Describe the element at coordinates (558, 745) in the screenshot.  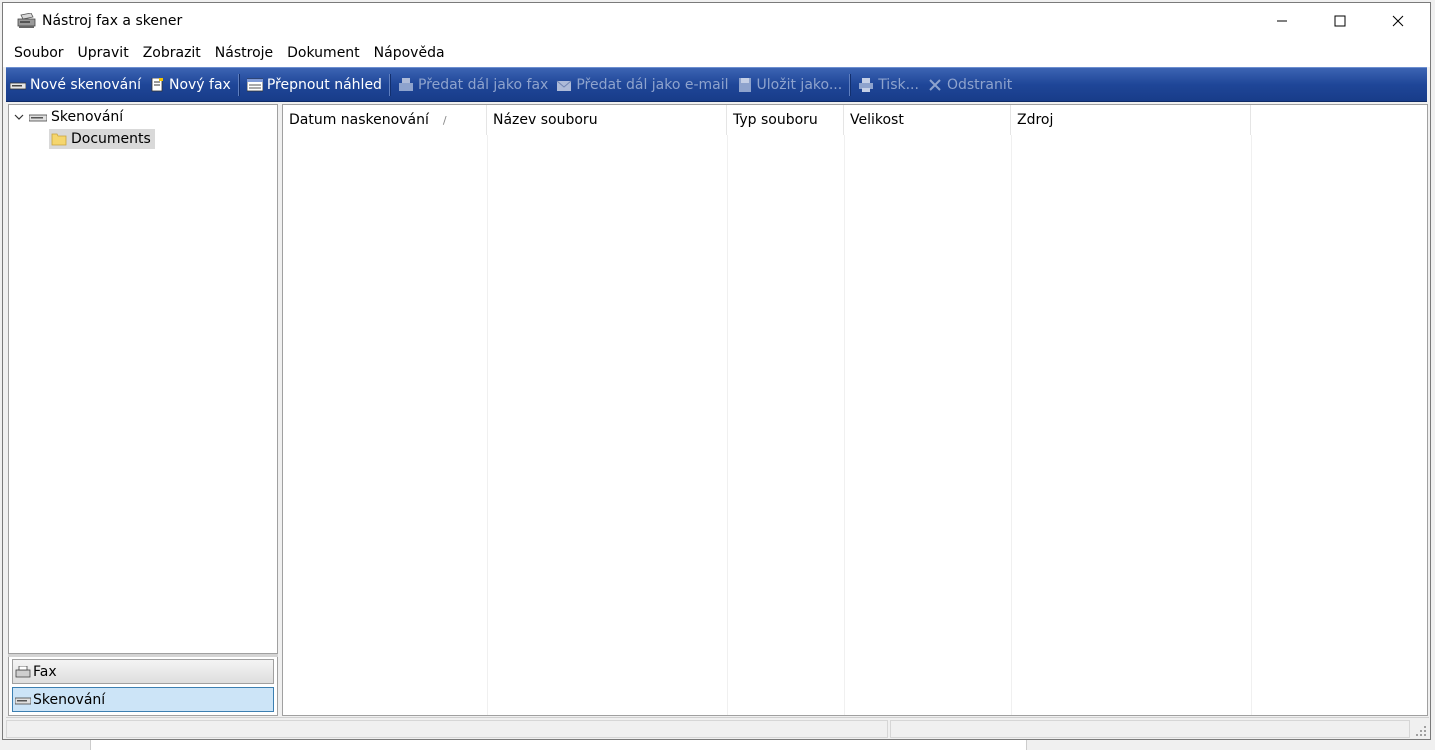
I see `background-window-edge` at that location.